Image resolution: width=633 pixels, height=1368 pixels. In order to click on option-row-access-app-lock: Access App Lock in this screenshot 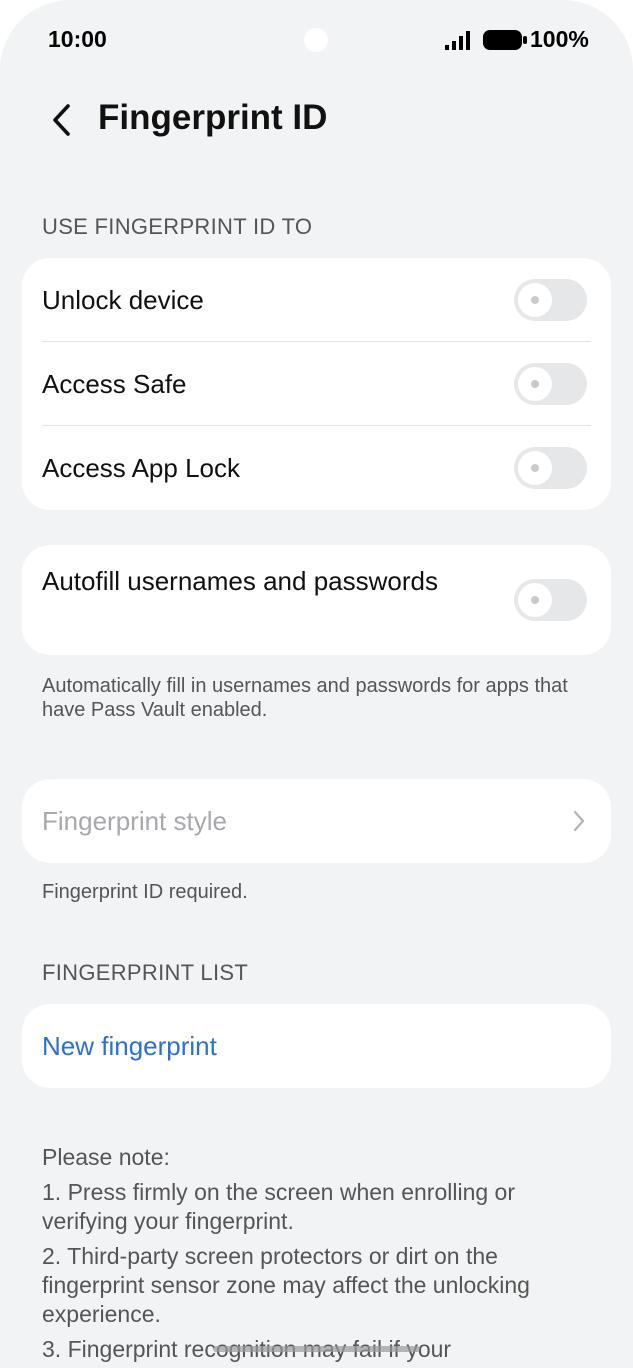, I will do `click(316, 468)`.